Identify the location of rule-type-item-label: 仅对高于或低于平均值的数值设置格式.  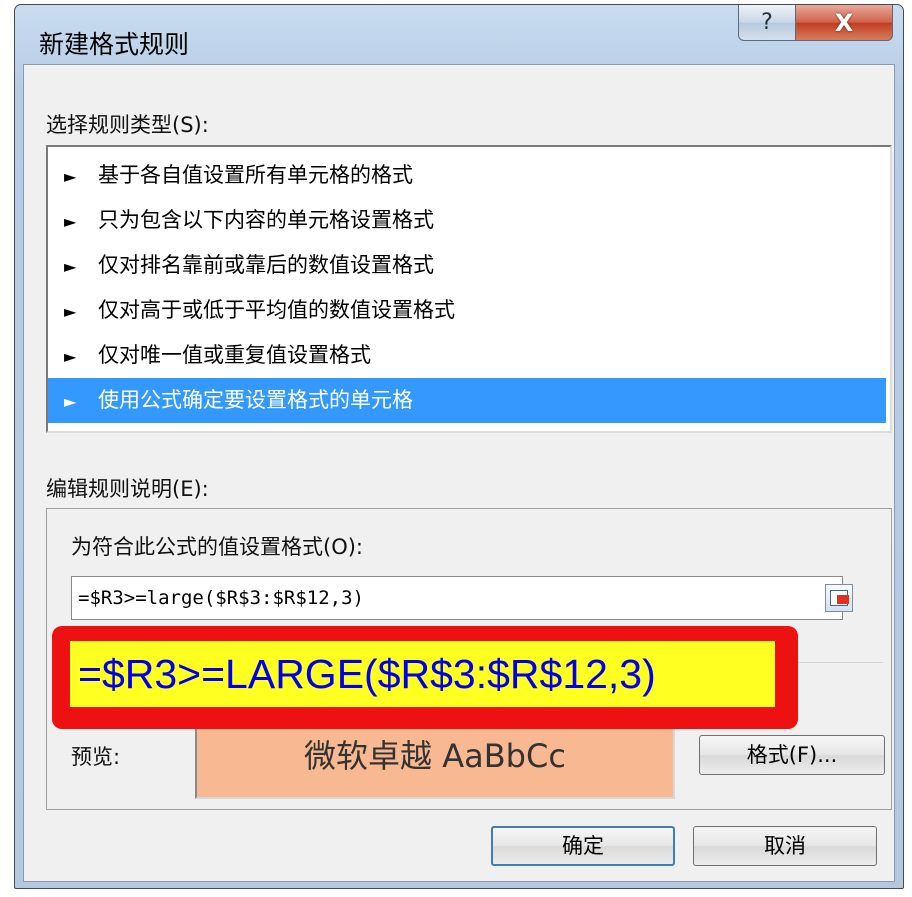
(276, 310).